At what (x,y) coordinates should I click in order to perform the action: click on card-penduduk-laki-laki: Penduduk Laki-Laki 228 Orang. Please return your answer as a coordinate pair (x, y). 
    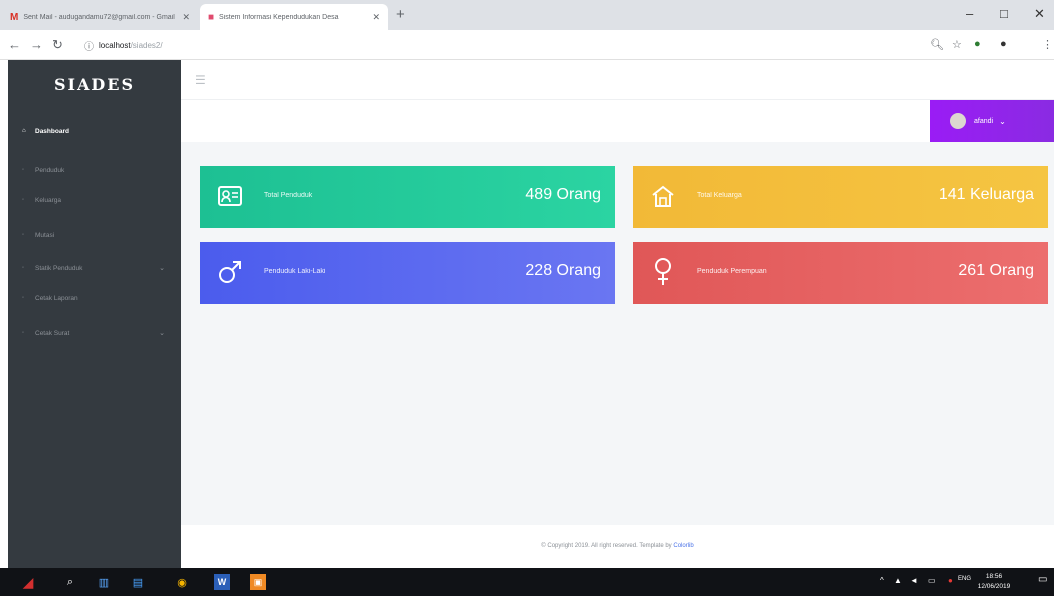
    Looking at the image, I should click on (407, 273).